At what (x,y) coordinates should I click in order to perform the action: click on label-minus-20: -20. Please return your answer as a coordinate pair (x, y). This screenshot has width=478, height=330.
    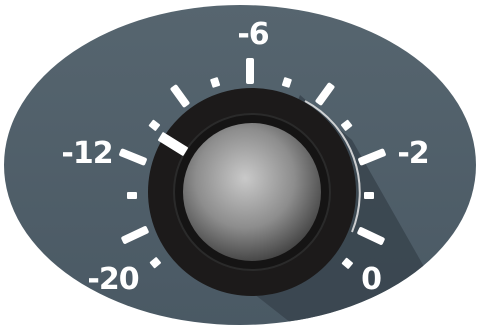
    Looking at the image, I should click on (112, 279).